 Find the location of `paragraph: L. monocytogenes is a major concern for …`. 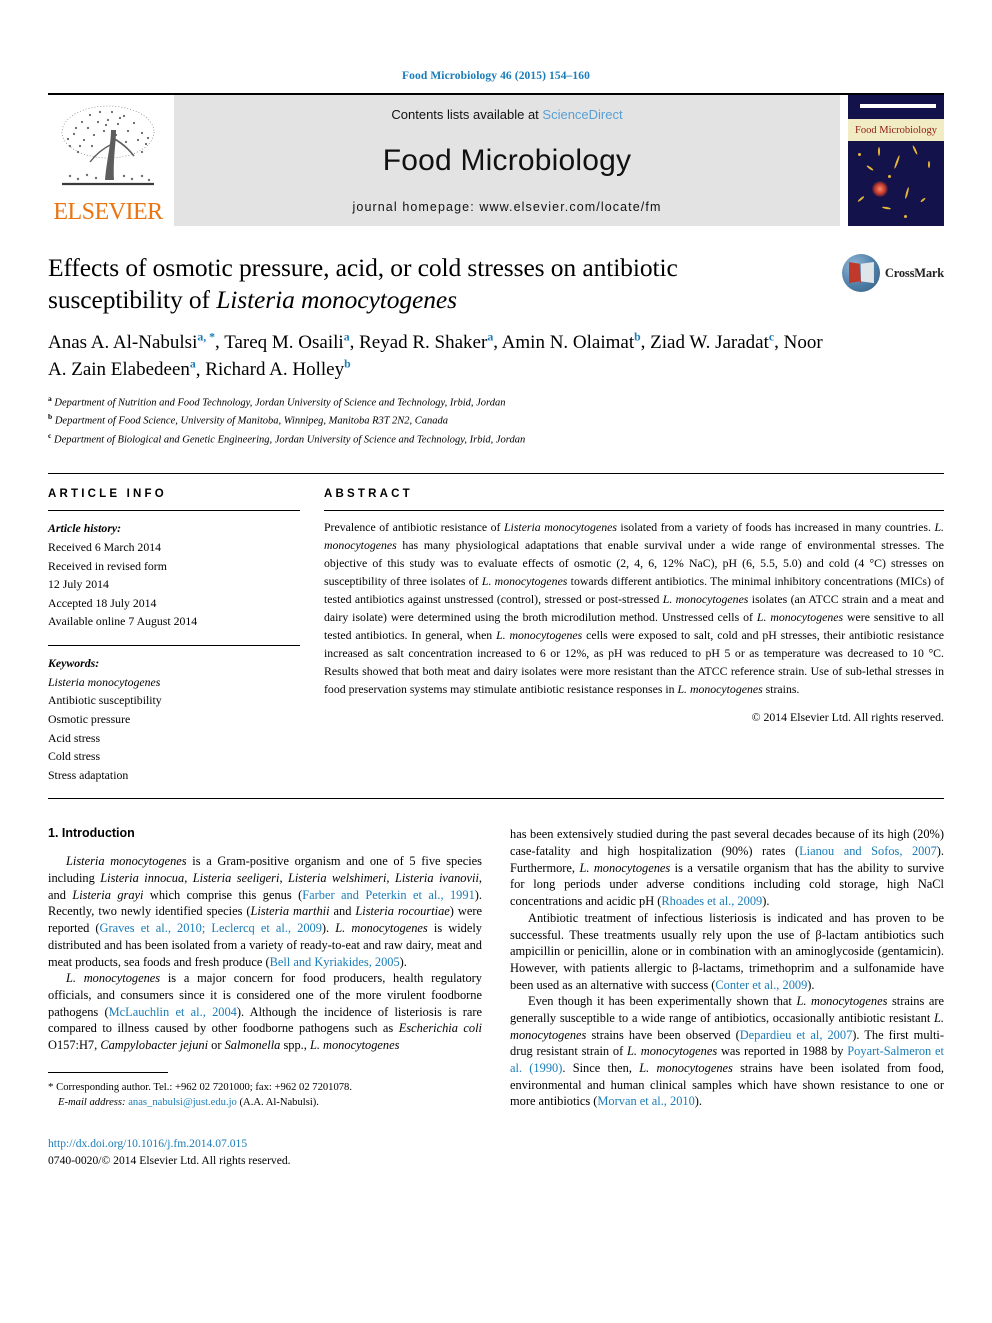

paragraph: L. monocytogenes is a major concern for … is located at coordinates (265, 1011).